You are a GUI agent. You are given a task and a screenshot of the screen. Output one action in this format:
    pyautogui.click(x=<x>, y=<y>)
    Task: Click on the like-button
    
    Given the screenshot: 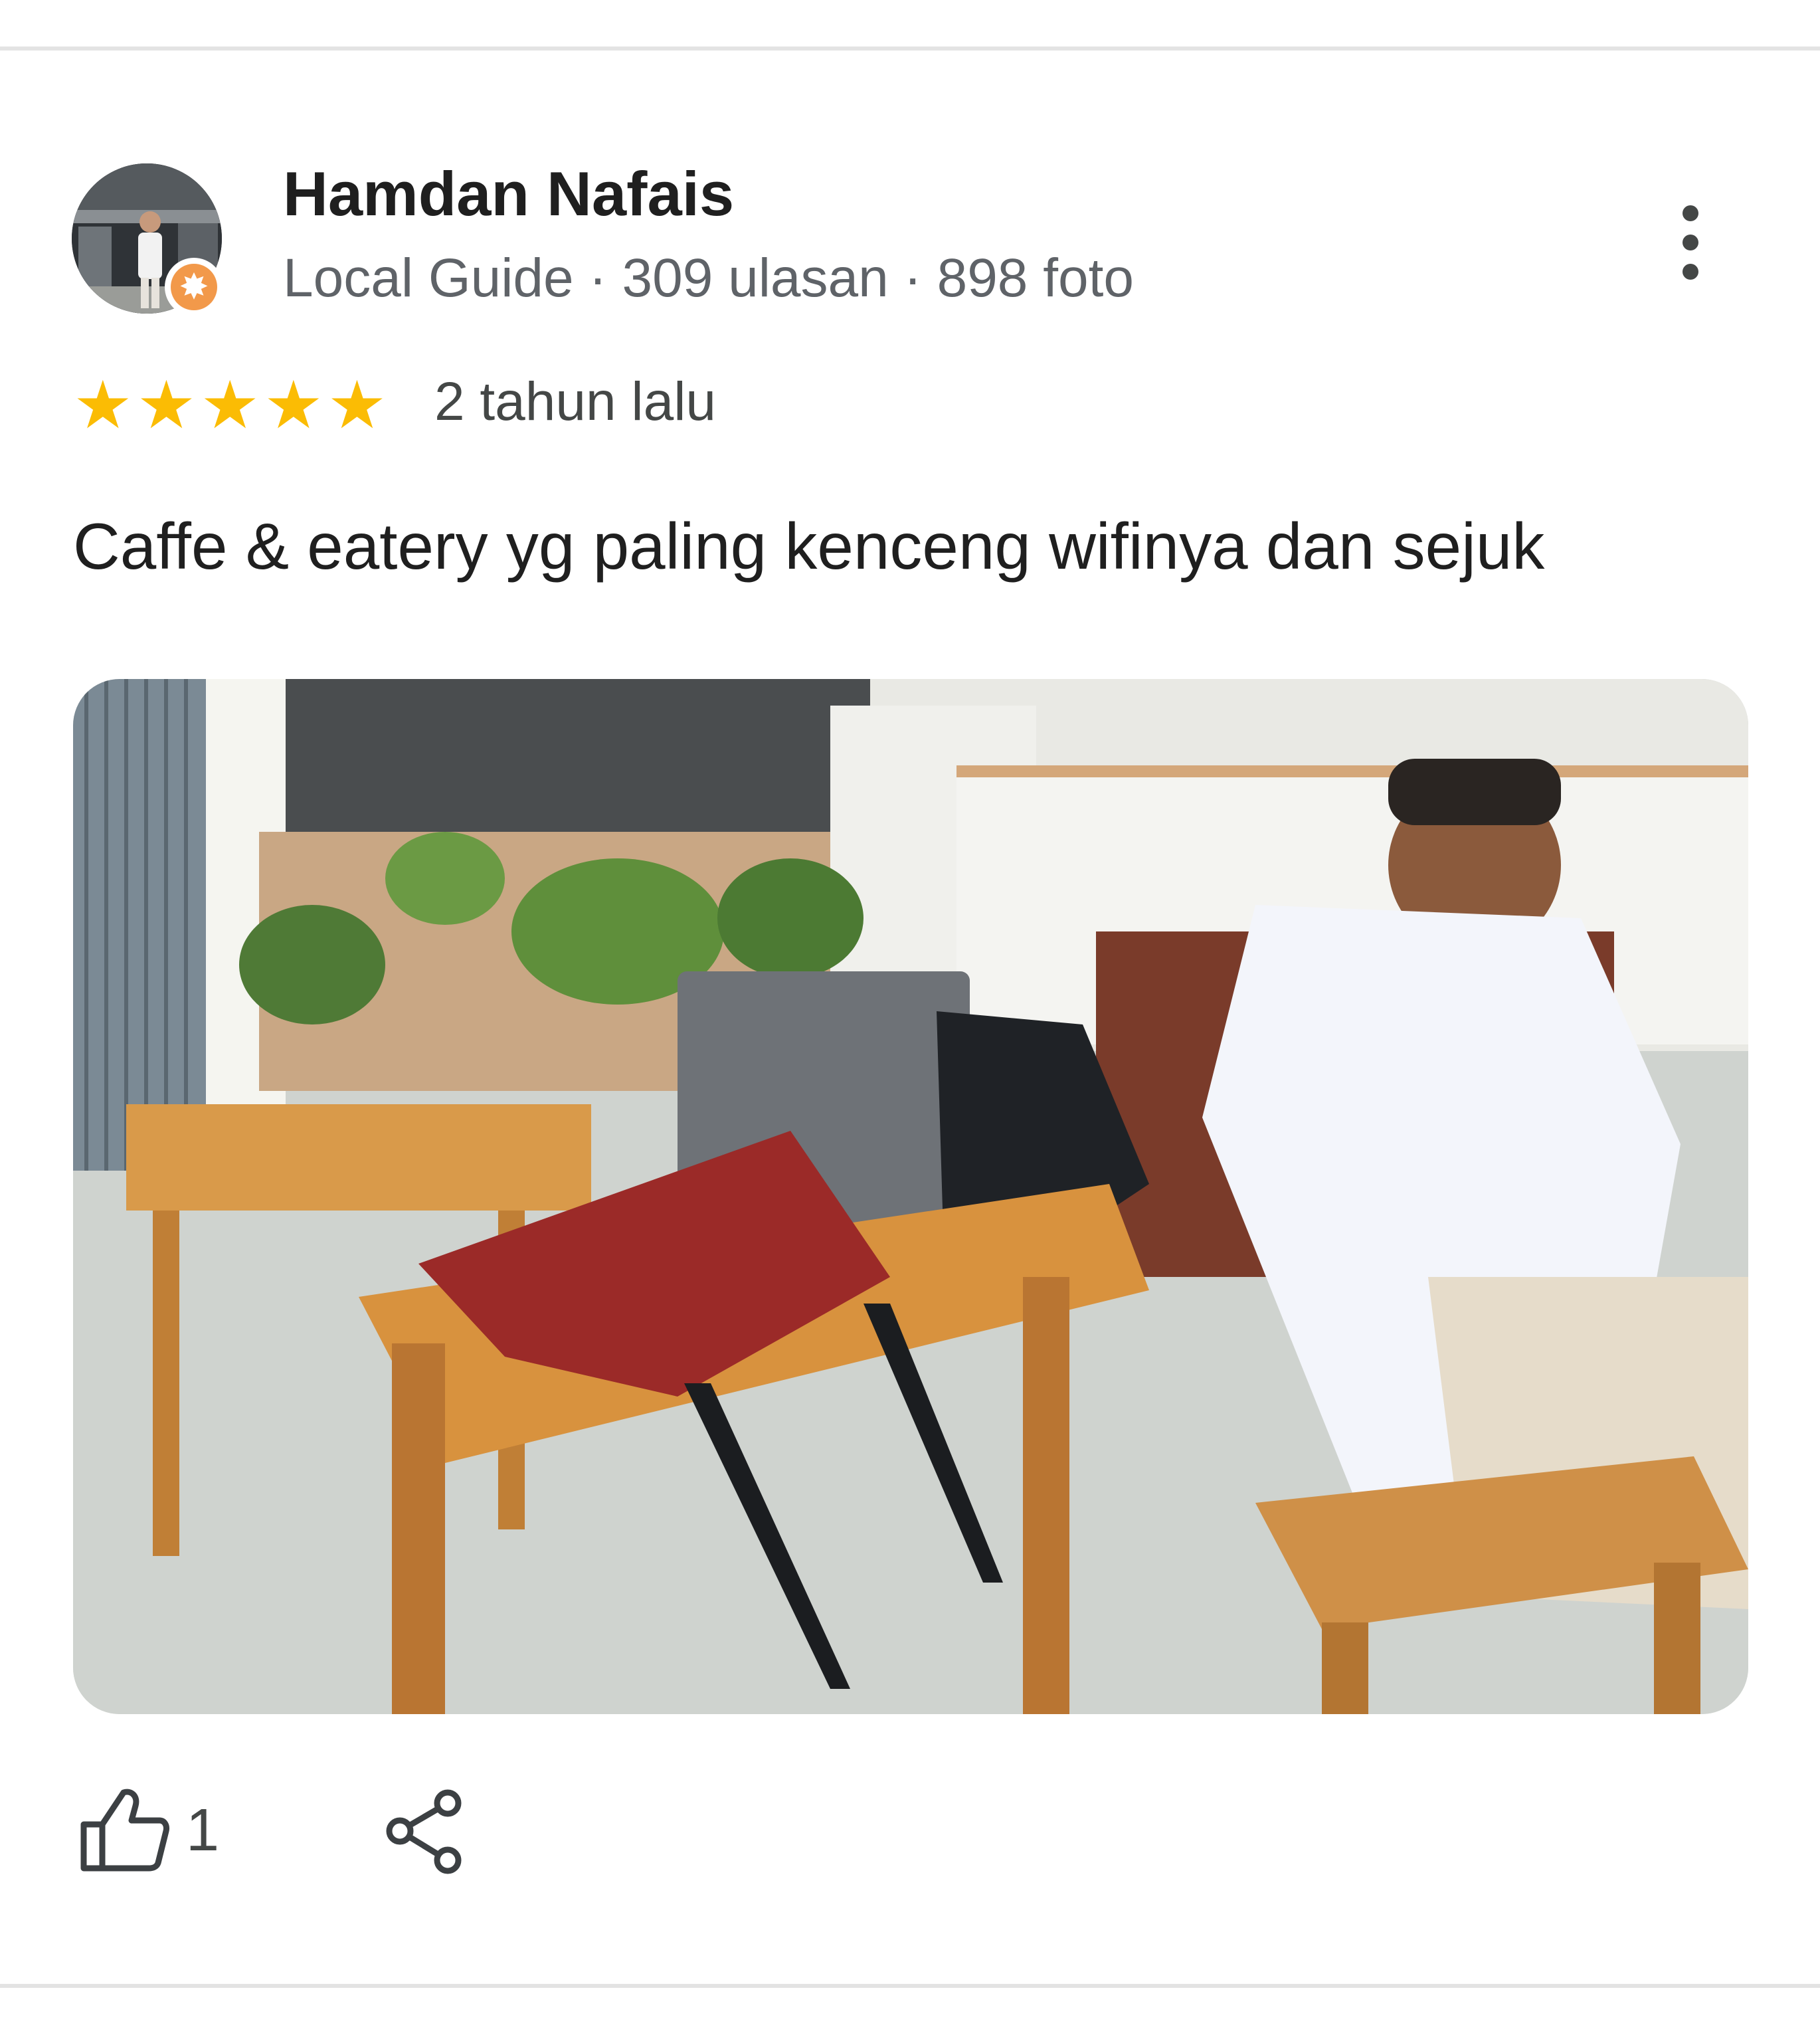 What is the action you would take?
    pyautogui.click(x=123, y=1830)
    